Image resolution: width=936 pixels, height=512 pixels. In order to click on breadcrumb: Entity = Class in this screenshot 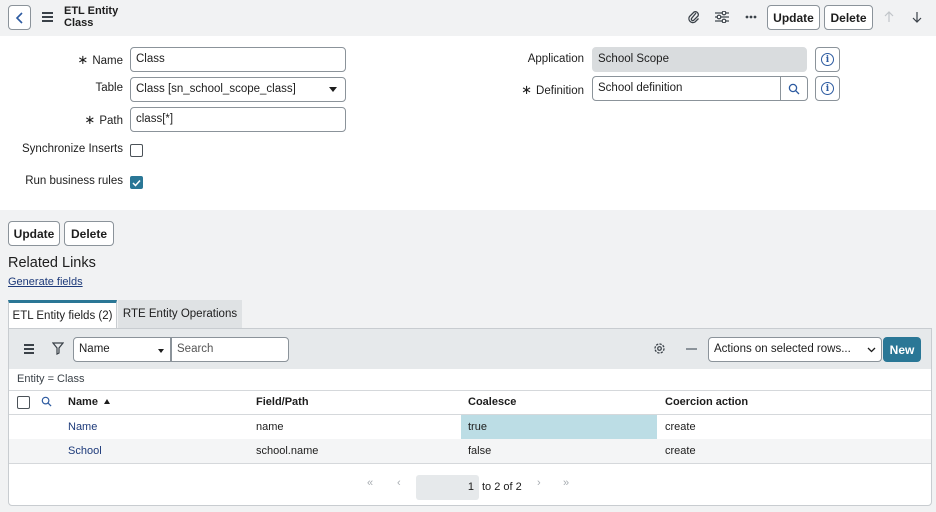, I will do `click(51, 379)`.